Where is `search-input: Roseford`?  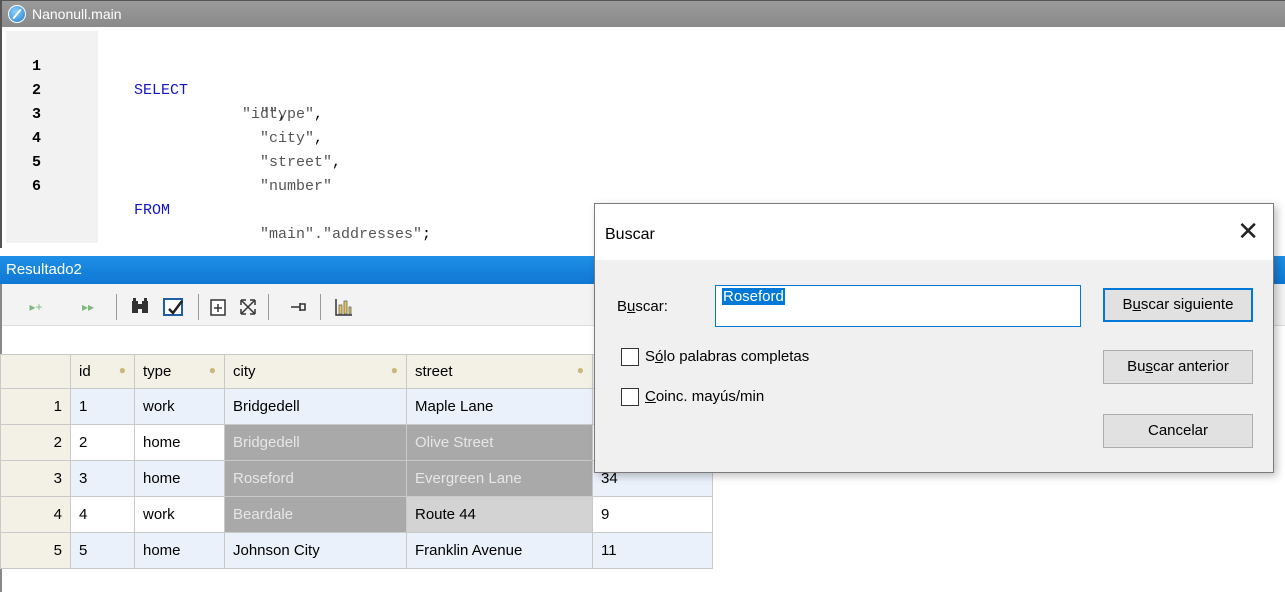 search-input: Roseford is located at coordinates (898, 306).